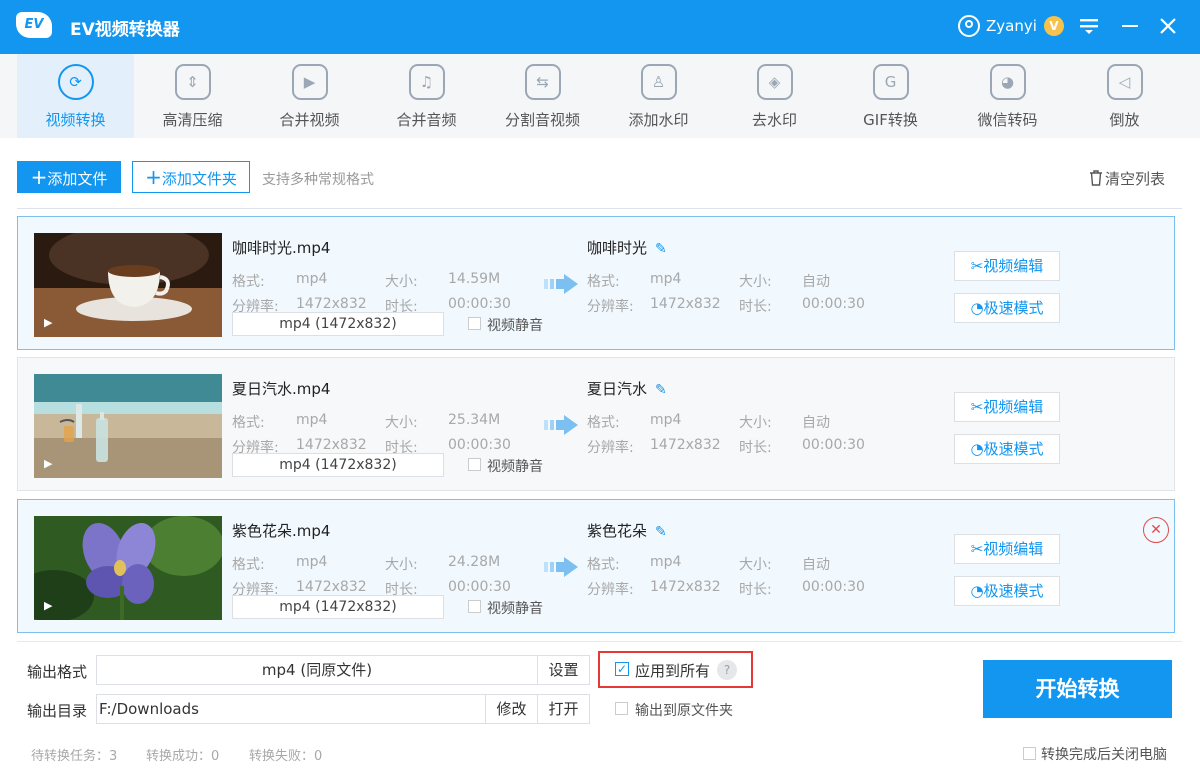 Image resolution: width=1200 pixels, height=782 pixels. Describe the element at coordinates (977, 266) in the screenshot. I see `scissors-icon: ✂` at that location.